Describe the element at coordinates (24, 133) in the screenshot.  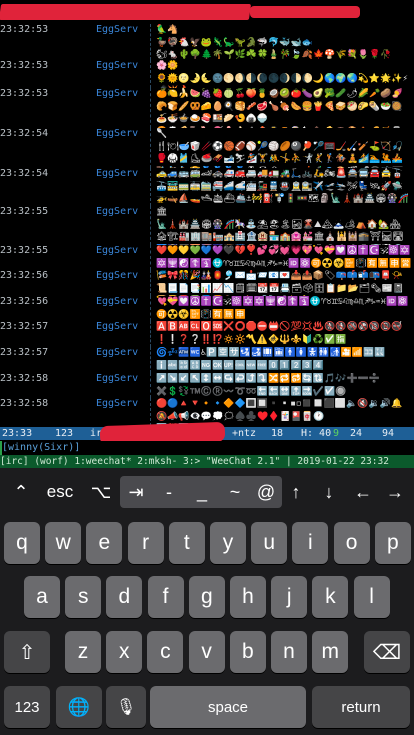
I see `message-time: 23:32:54` at that location.